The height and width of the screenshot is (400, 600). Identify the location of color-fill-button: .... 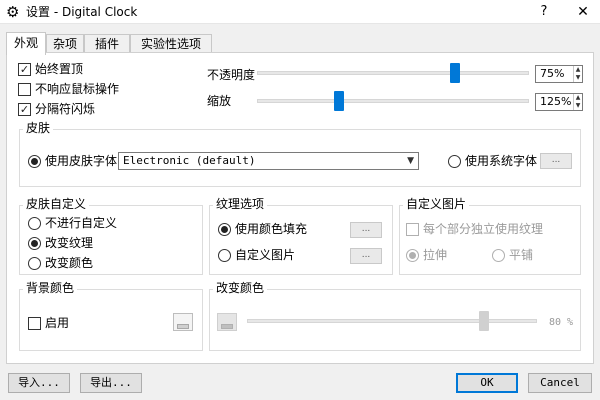
(366, 230).